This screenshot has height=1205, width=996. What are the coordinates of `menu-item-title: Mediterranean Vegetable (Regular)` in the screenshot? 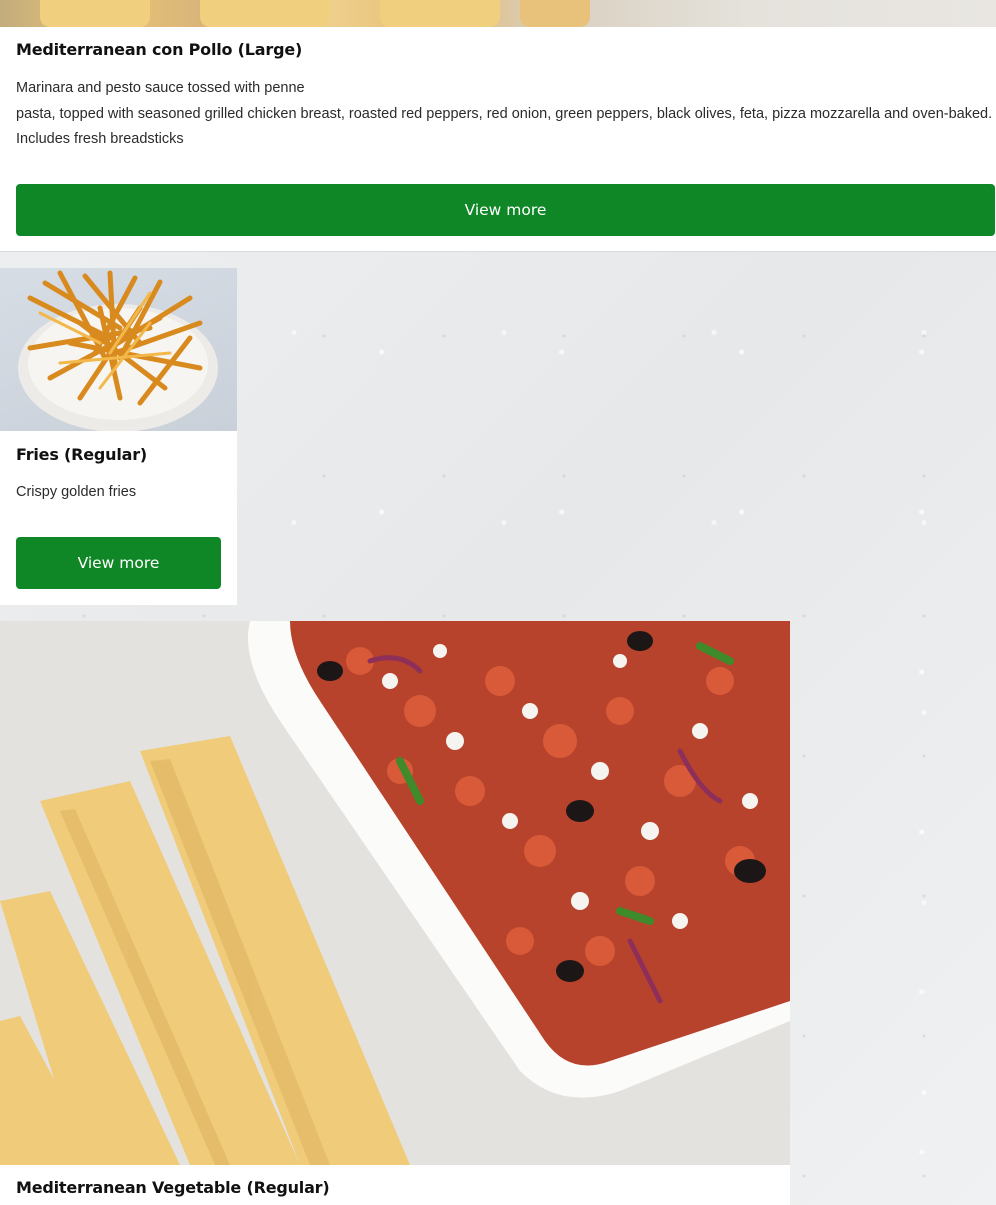 It's located at (173, 1187).